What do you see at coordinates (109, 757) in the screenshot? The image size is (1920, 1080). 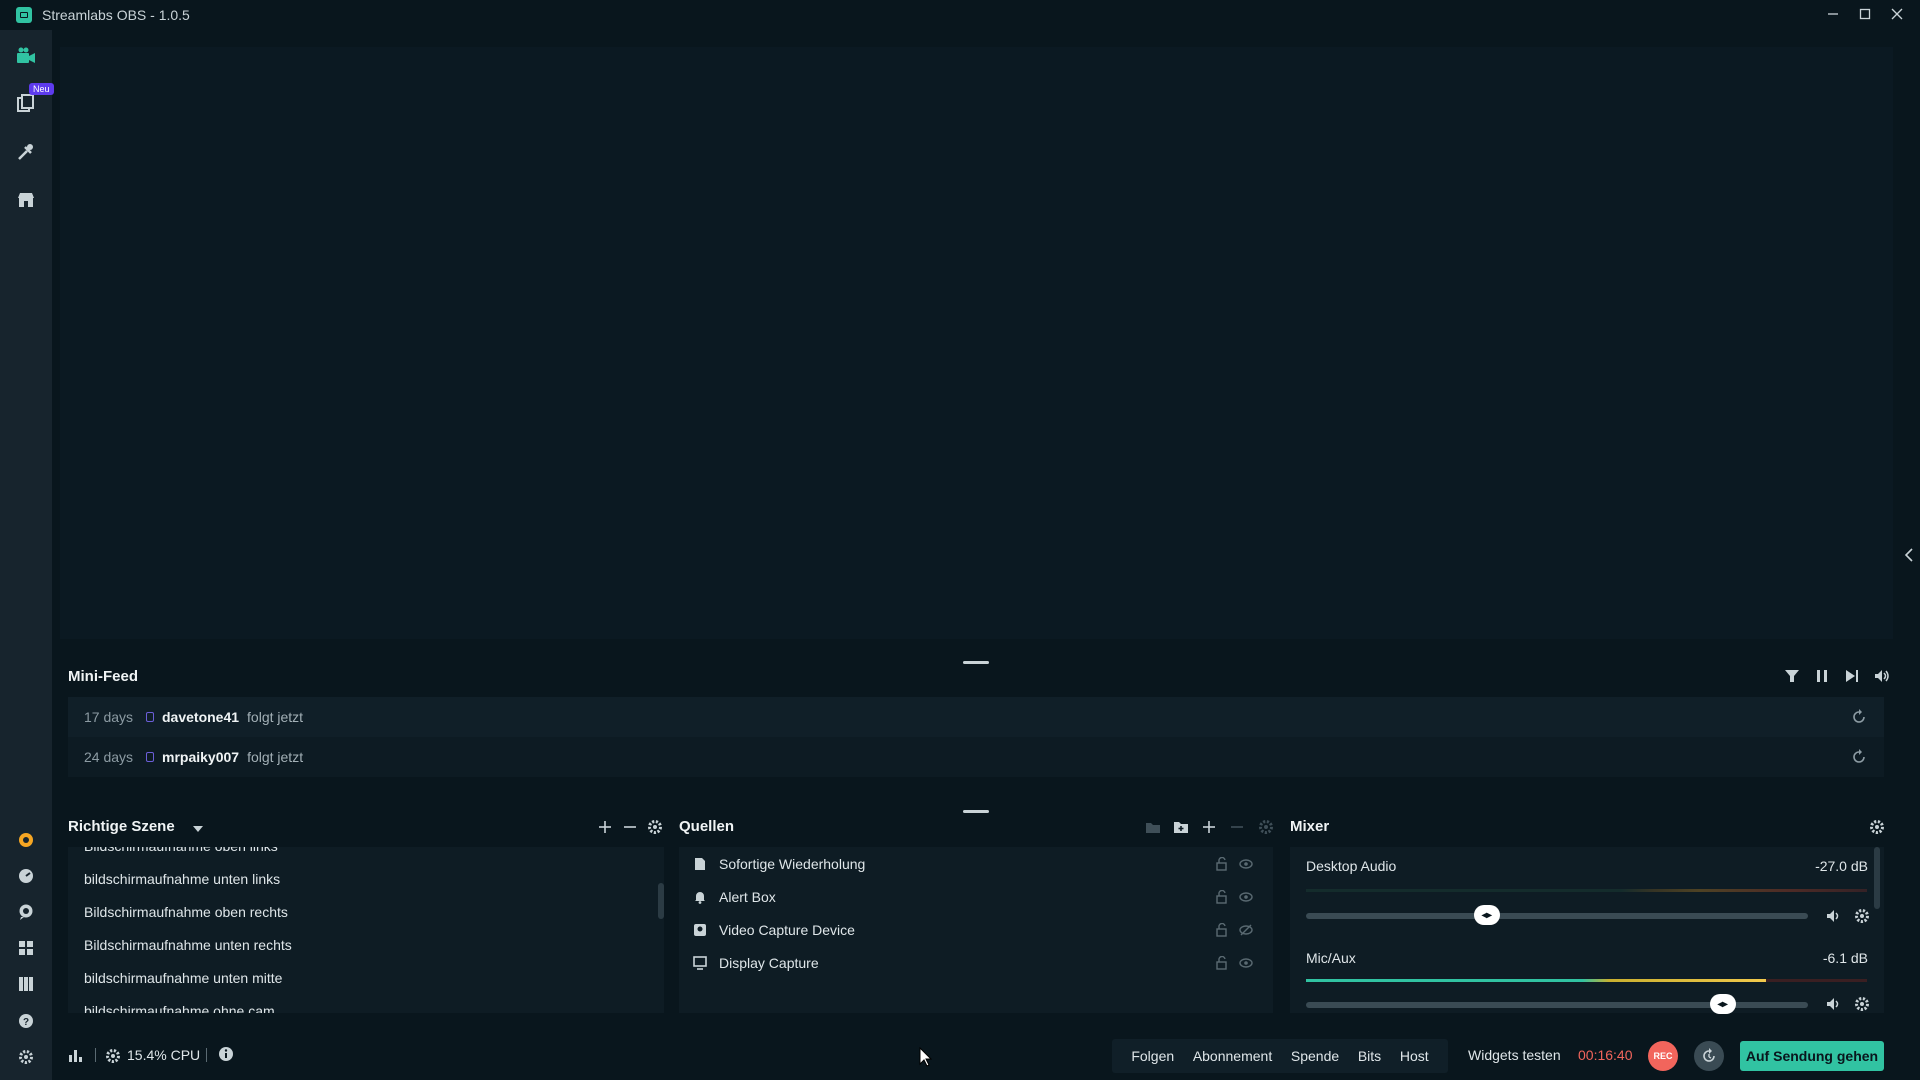 I see `feed-time: 24 days` at bounding box center [109, 757].